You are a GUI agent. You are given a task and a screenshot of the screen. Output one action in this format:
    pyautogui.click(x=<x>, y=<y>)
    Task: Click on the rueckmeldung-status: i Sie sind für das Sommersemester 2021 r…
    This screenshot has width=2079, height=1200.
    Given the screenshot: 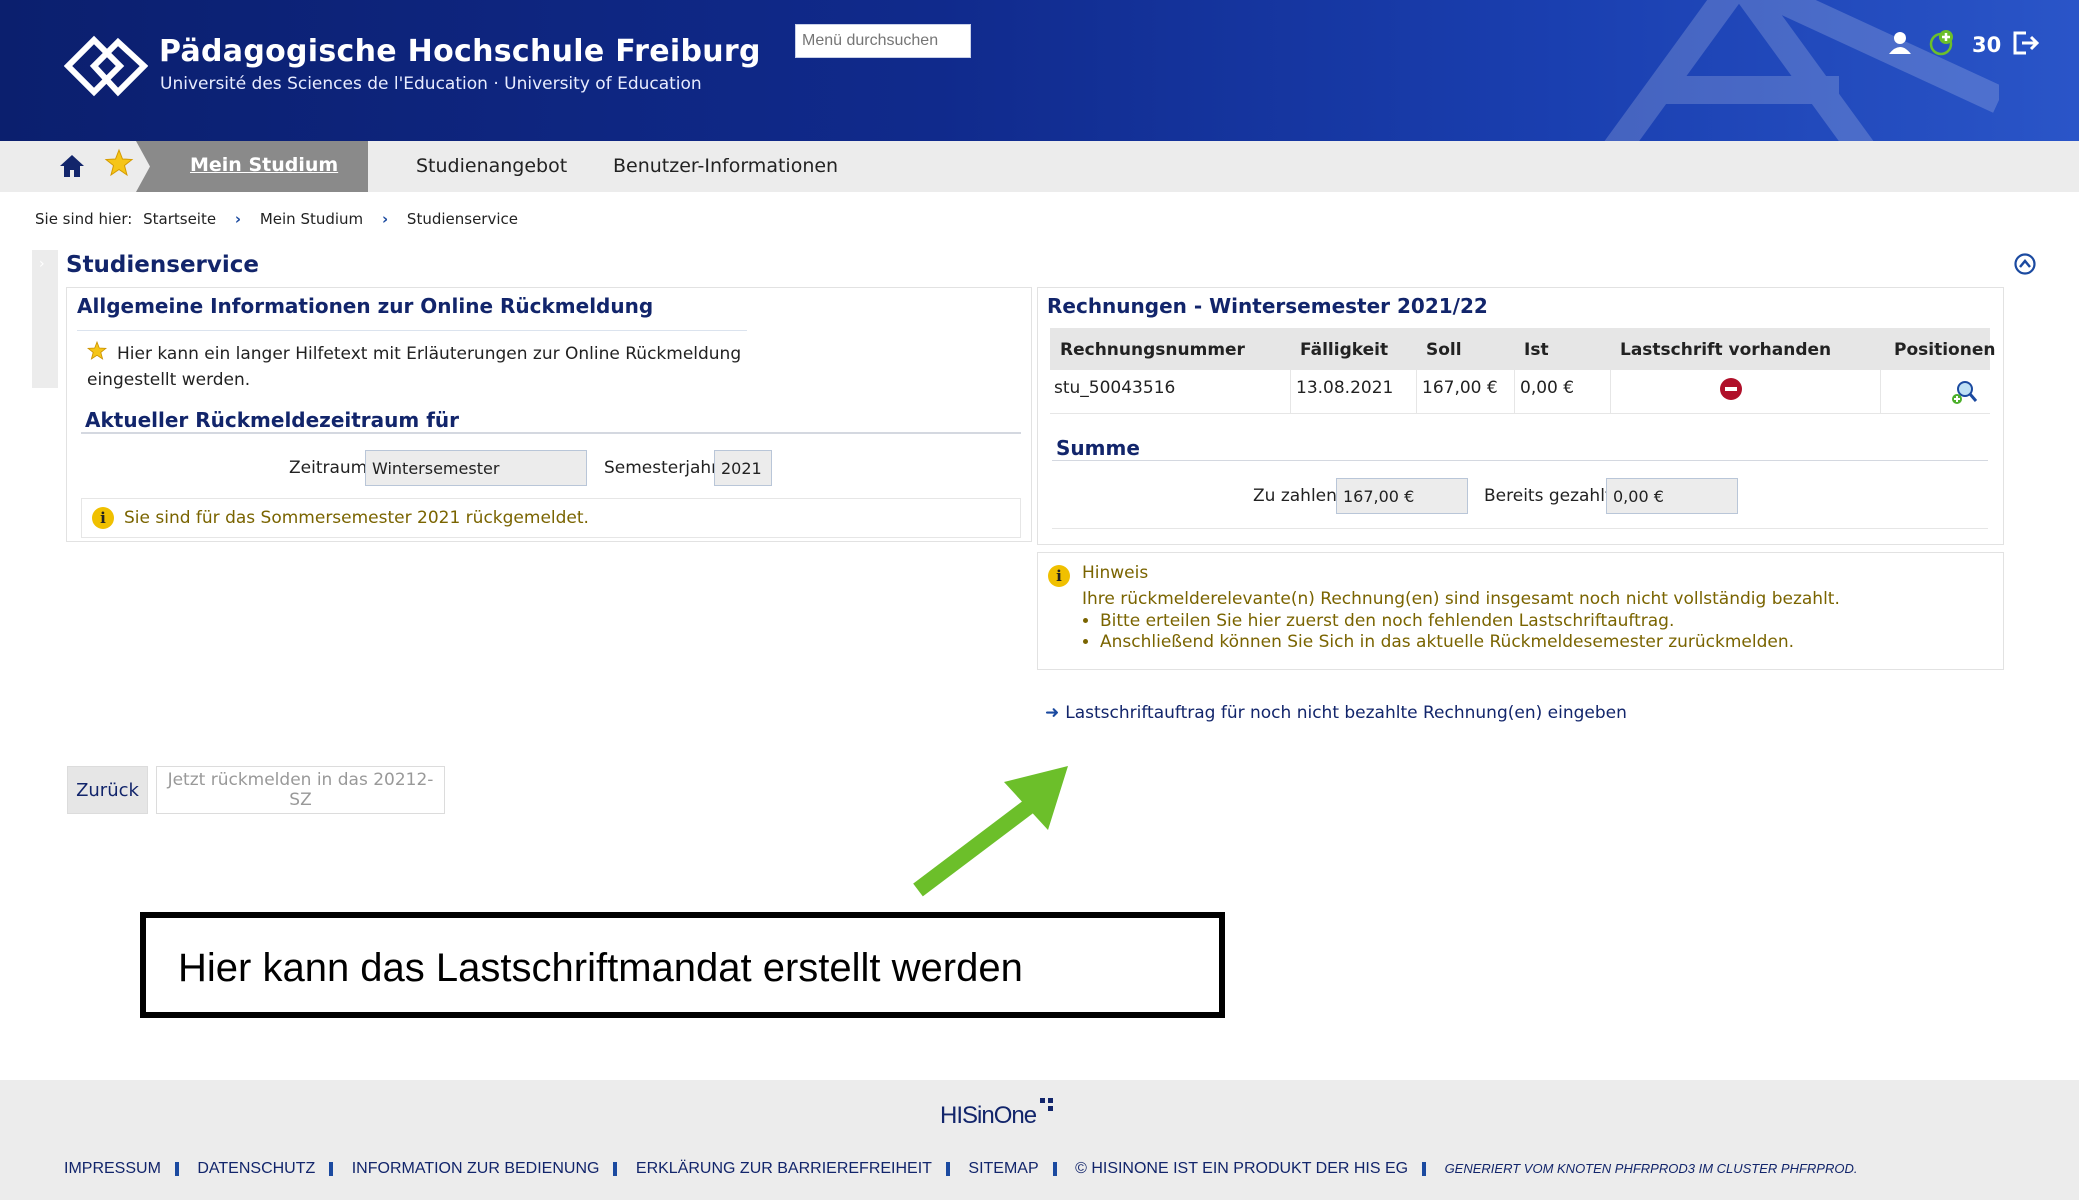 What is the action you would take?
    pyautogui.click(x=551, y=518)
    